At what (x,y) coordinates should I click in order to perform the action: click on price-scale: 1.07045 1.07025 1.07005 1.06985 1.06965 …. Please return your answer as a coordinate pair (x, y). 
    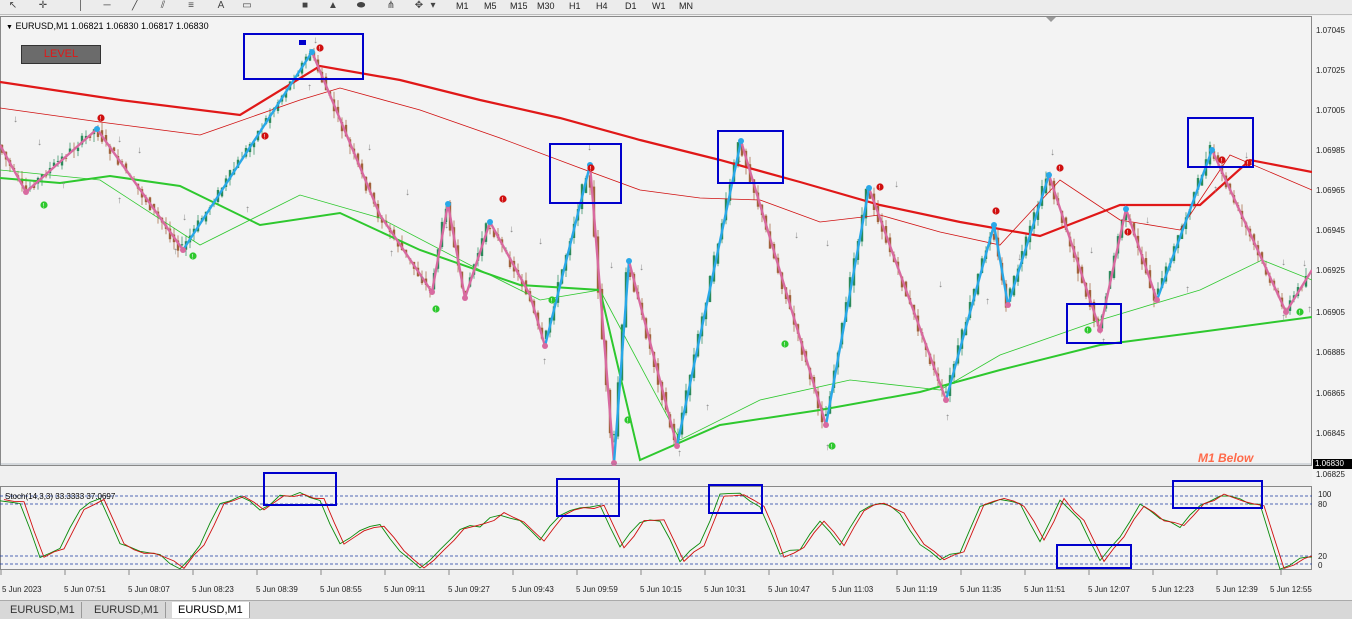
    Looking at the image, I should click on (1332, 293).